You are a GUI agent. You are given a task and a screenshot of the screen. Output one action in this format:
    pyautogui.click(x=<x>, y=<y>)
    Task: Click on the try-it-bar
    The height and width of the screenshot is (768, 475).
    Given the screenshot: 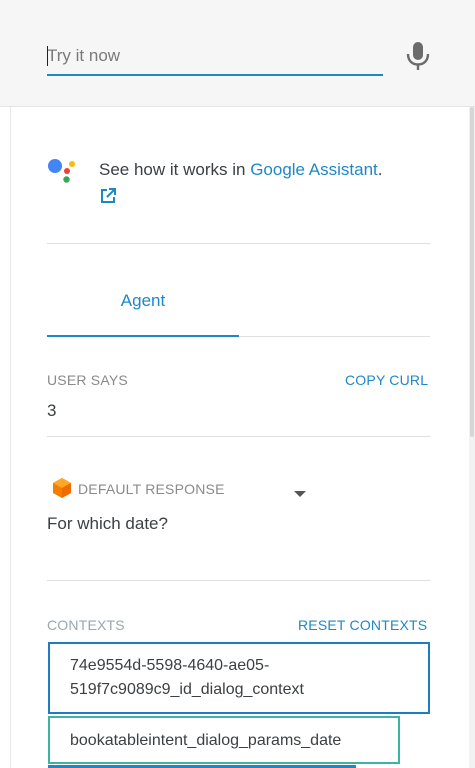 What is the action you would take?
    pyautogui.click(x=237, y=53)
    